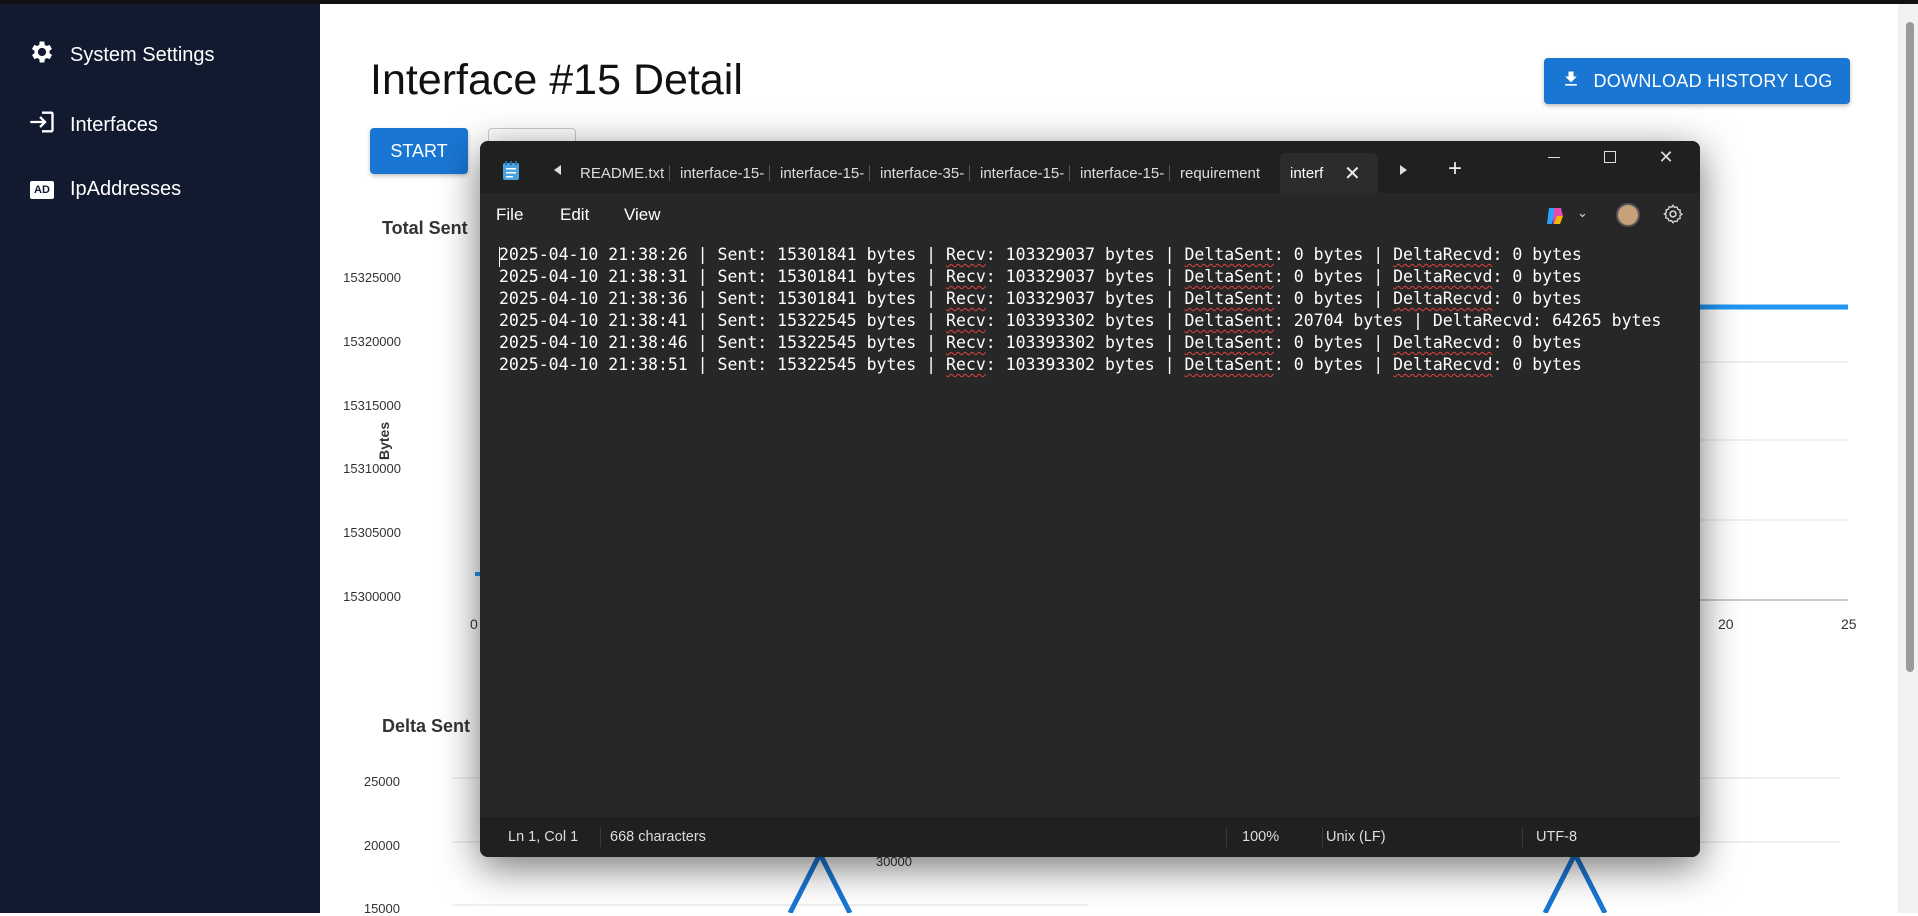 This screenshot has width=1918, height=916. I want to click on menu-bar: File Edit View ⌄, so click(1090, 215).